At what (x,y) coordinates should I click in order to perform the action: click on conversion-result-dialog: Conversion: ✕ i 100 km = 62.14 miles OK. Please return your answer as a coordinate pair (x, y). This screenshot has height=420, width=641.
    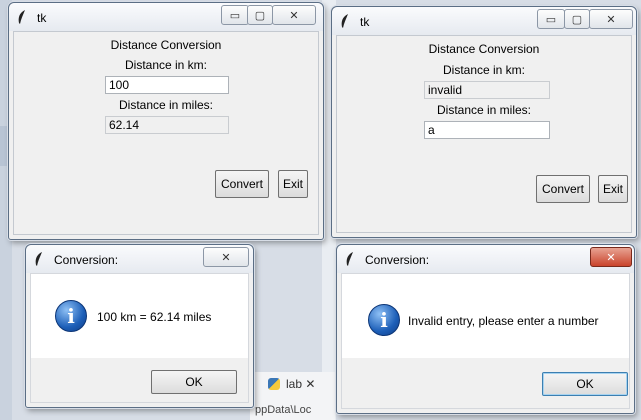
    Looking at the image, I should click on (139, 326).